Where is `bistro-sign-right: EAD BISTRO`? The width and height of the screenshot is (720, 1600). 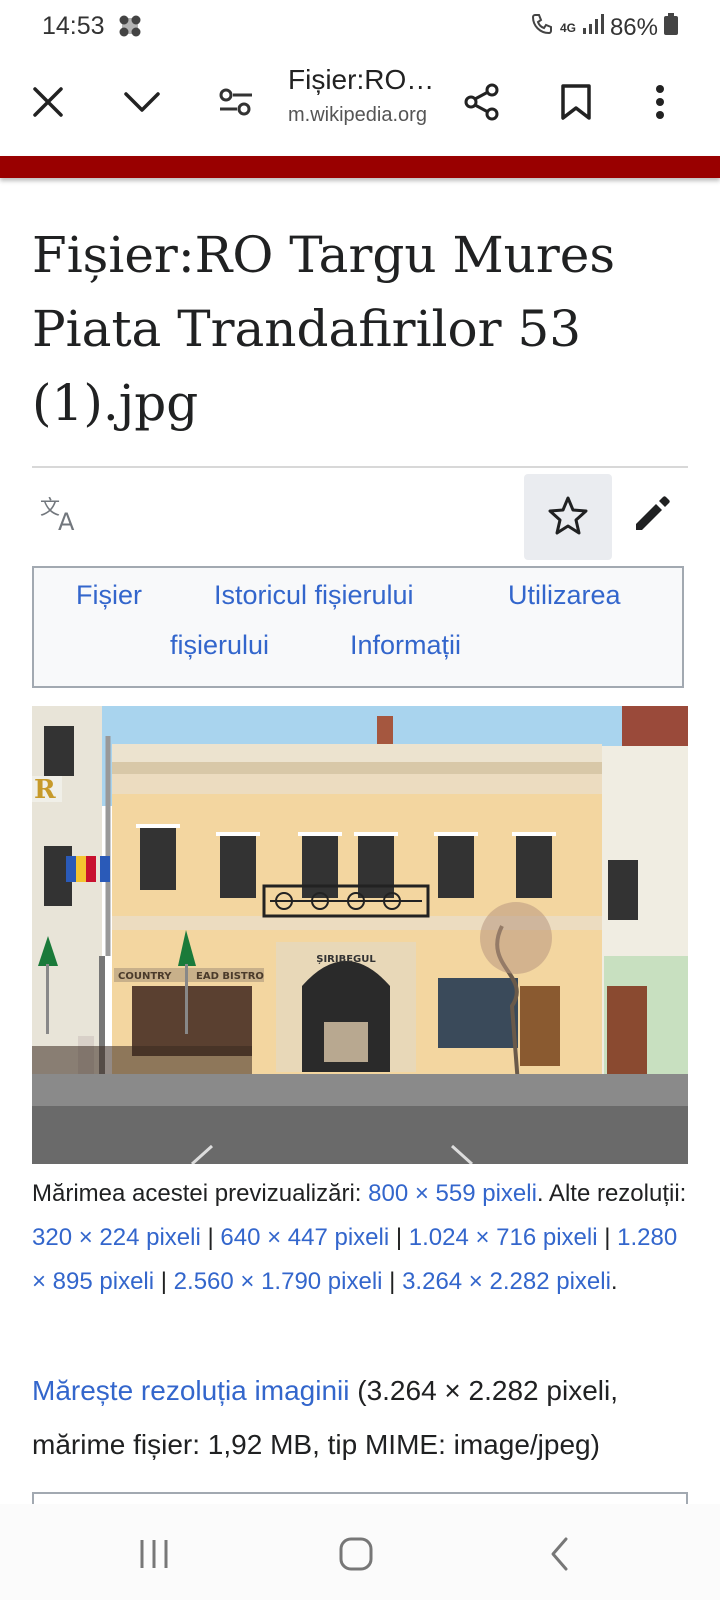 bistro-sign-right: EAD BISTRO is located at coordinates (230, 976).